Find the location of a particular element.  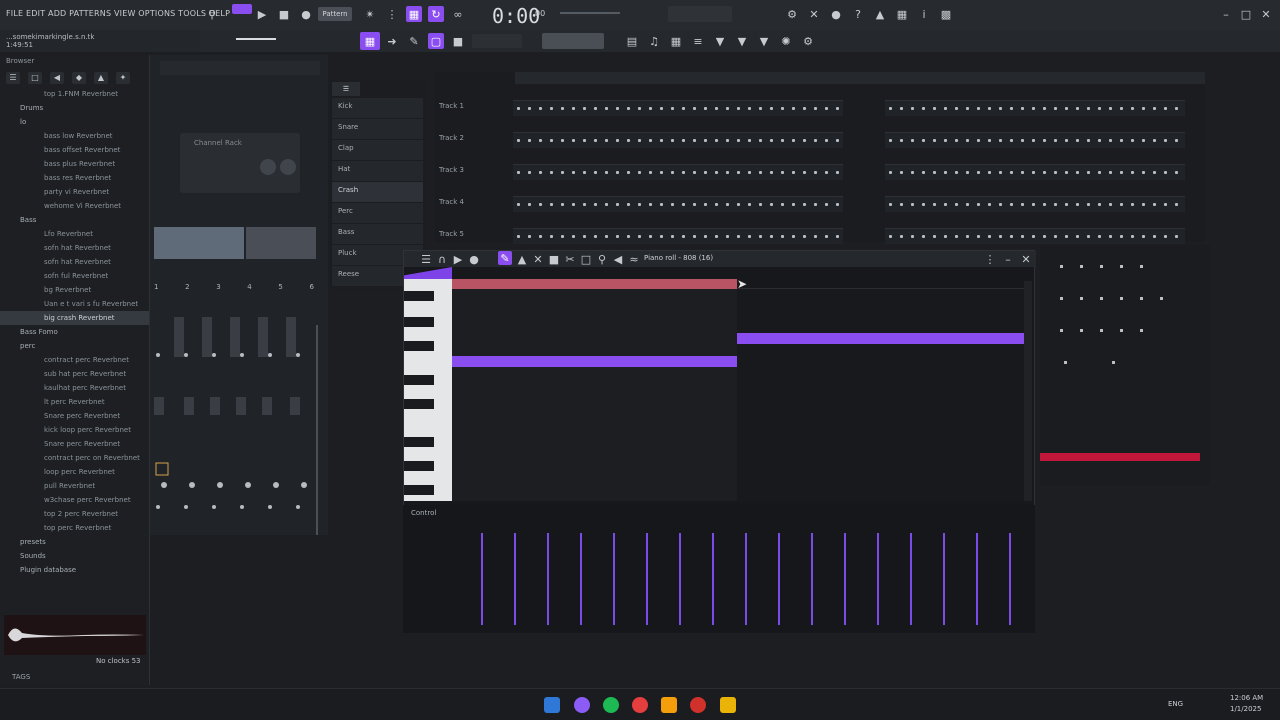

browser-file: Snare perc Reverbnet is located at coordinates (74, 416).